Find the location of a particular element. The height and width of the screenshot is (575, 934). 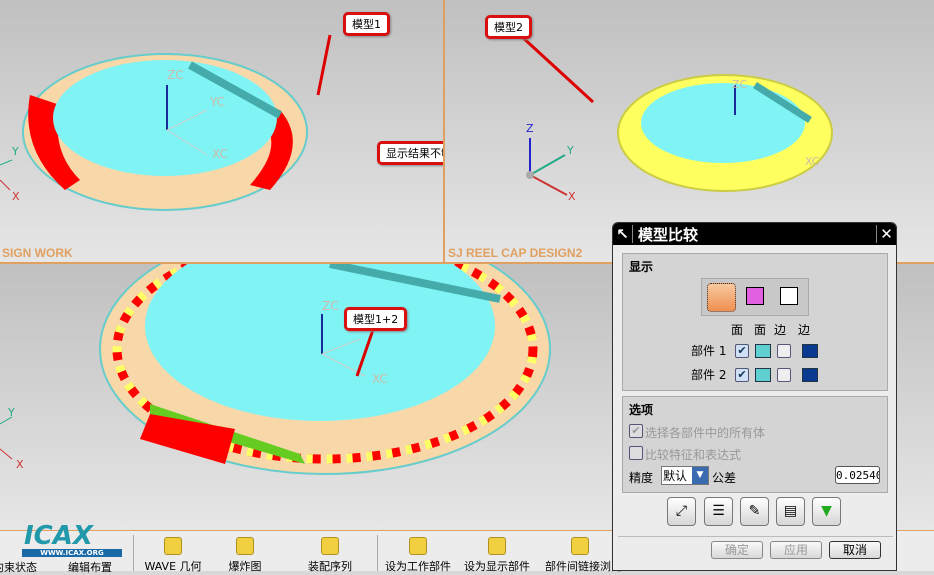

tolerance-input is located at coordinates (857, 475).